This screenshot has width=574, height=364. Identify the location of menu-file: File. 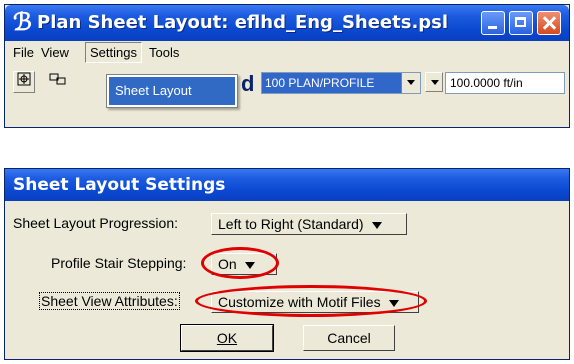
(23, 52).